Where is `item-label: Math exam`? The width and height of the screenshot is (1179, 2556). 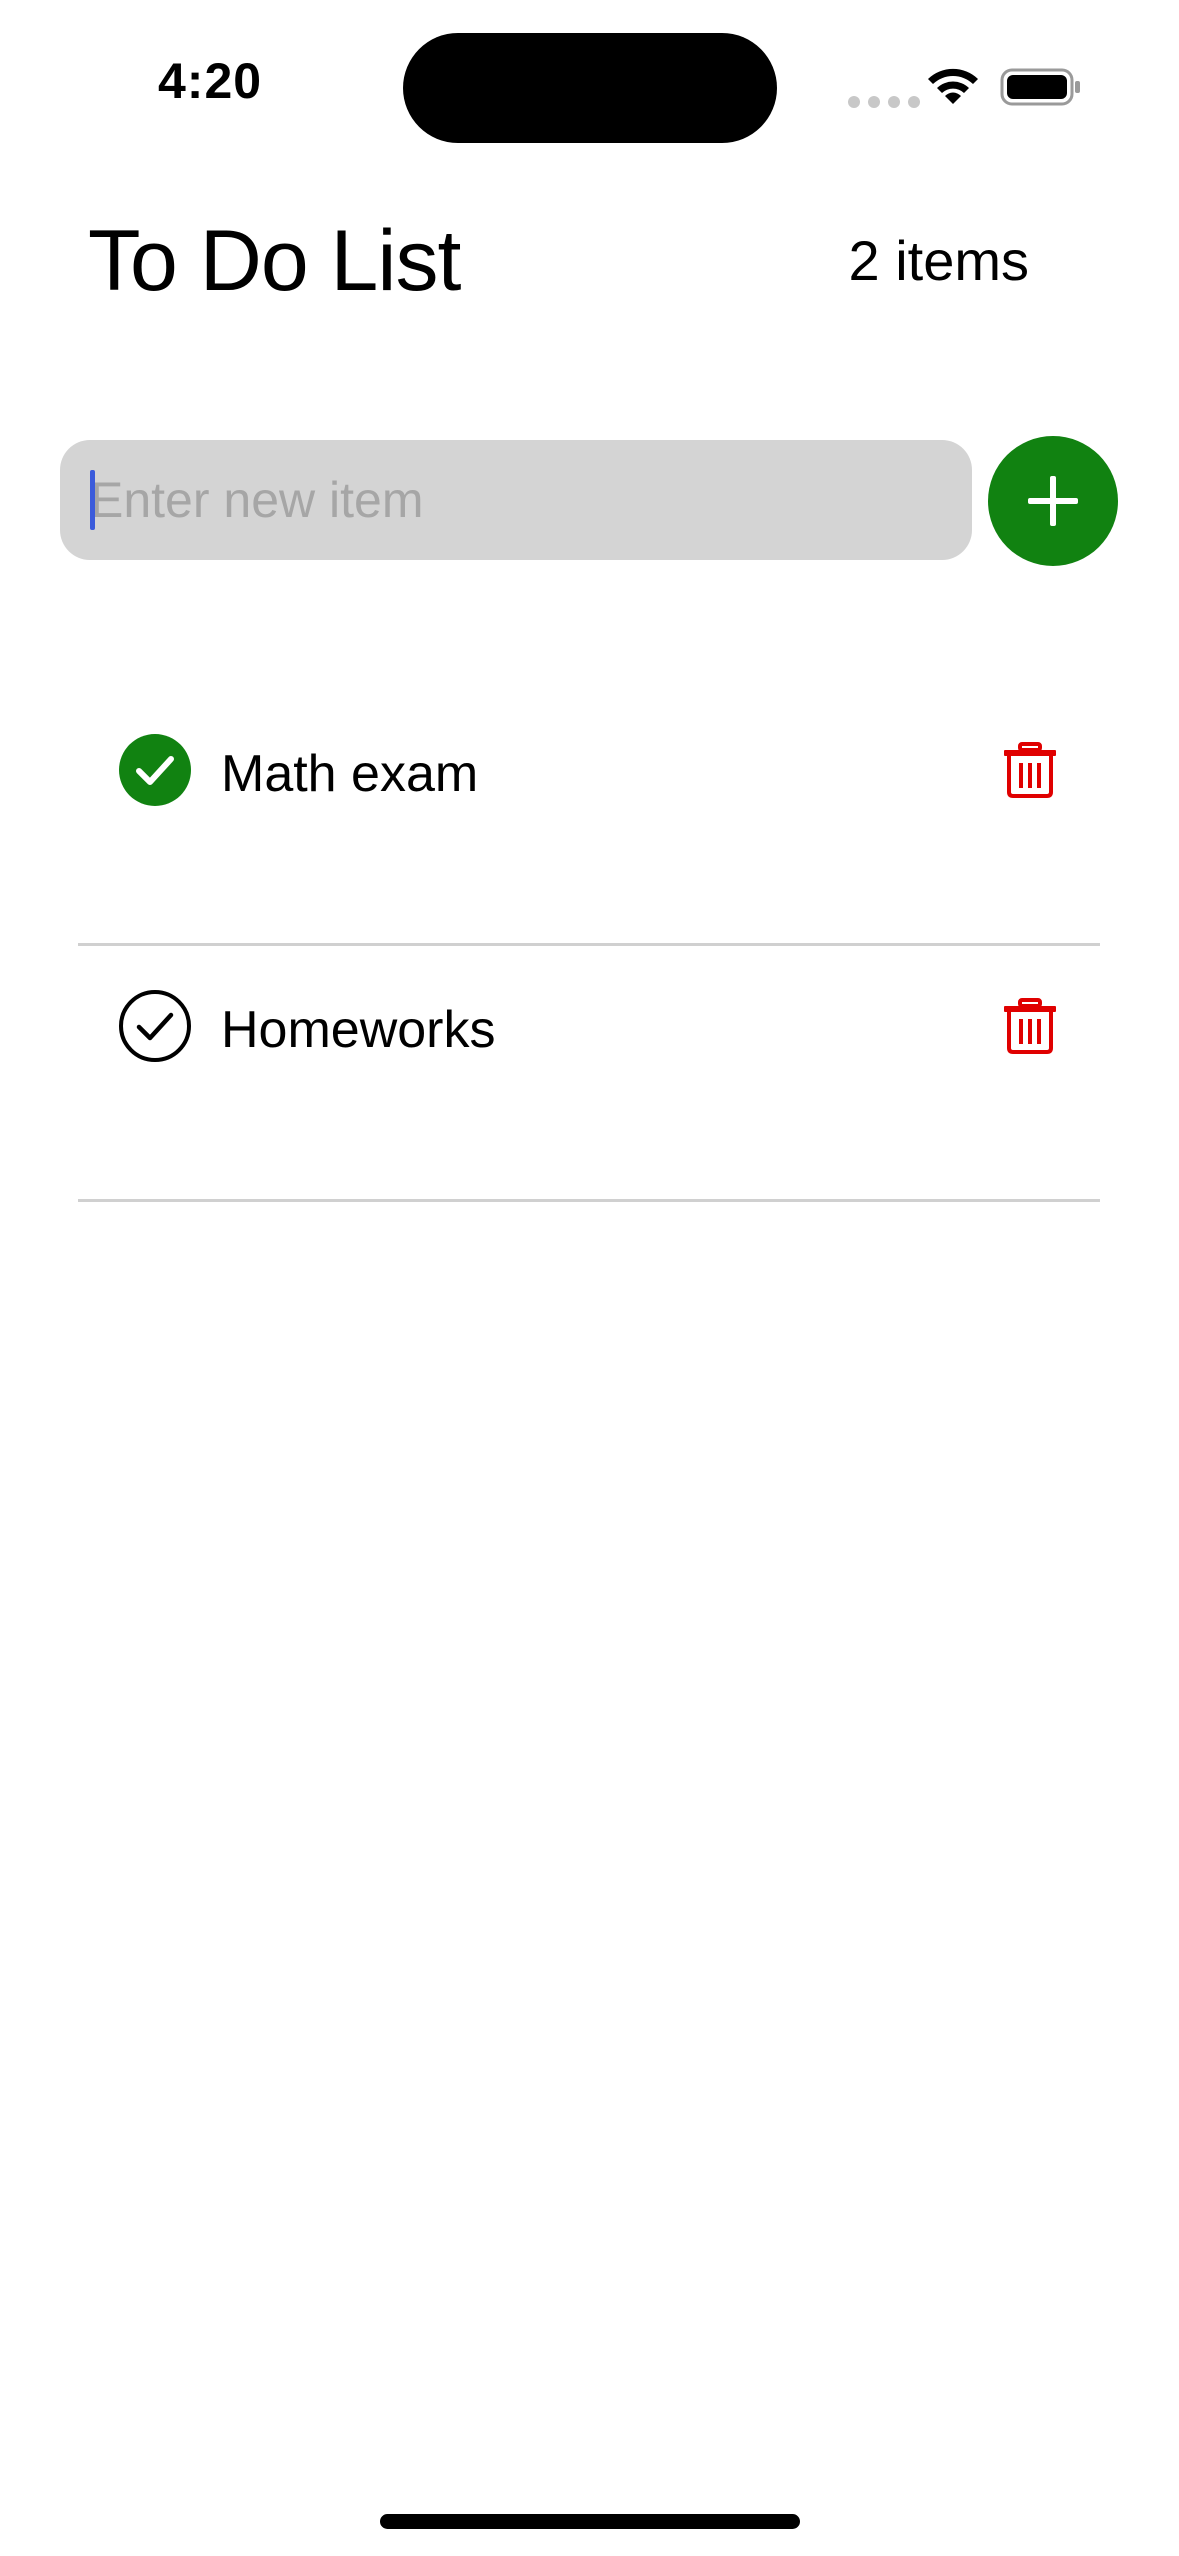 item-label: Math exam is located at coordinates (350, 774).